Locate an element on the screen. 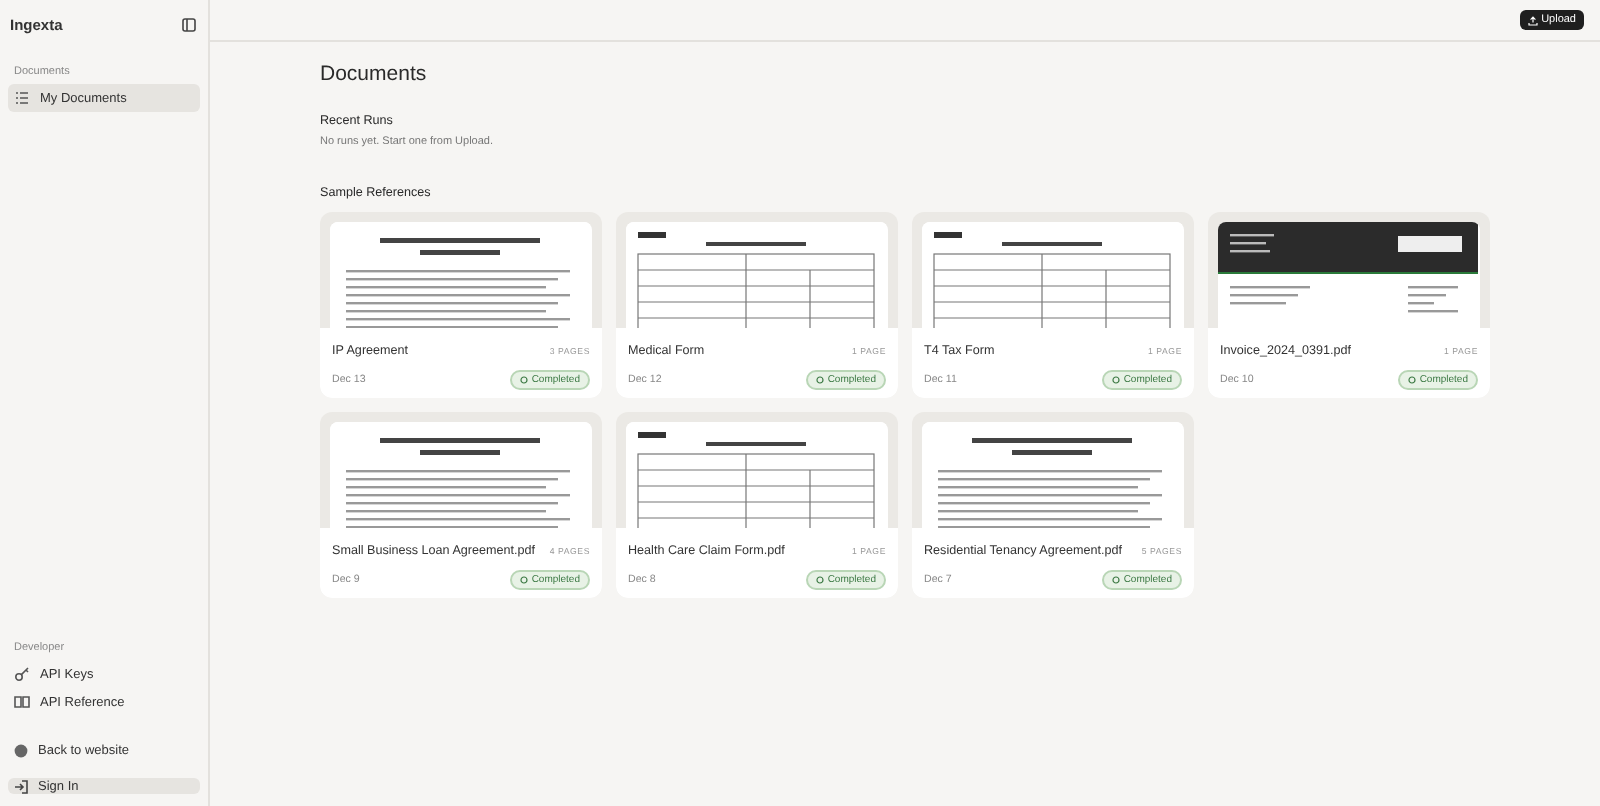 The image size is (1600, 806). book-icon is located at coordinates (22, 702).